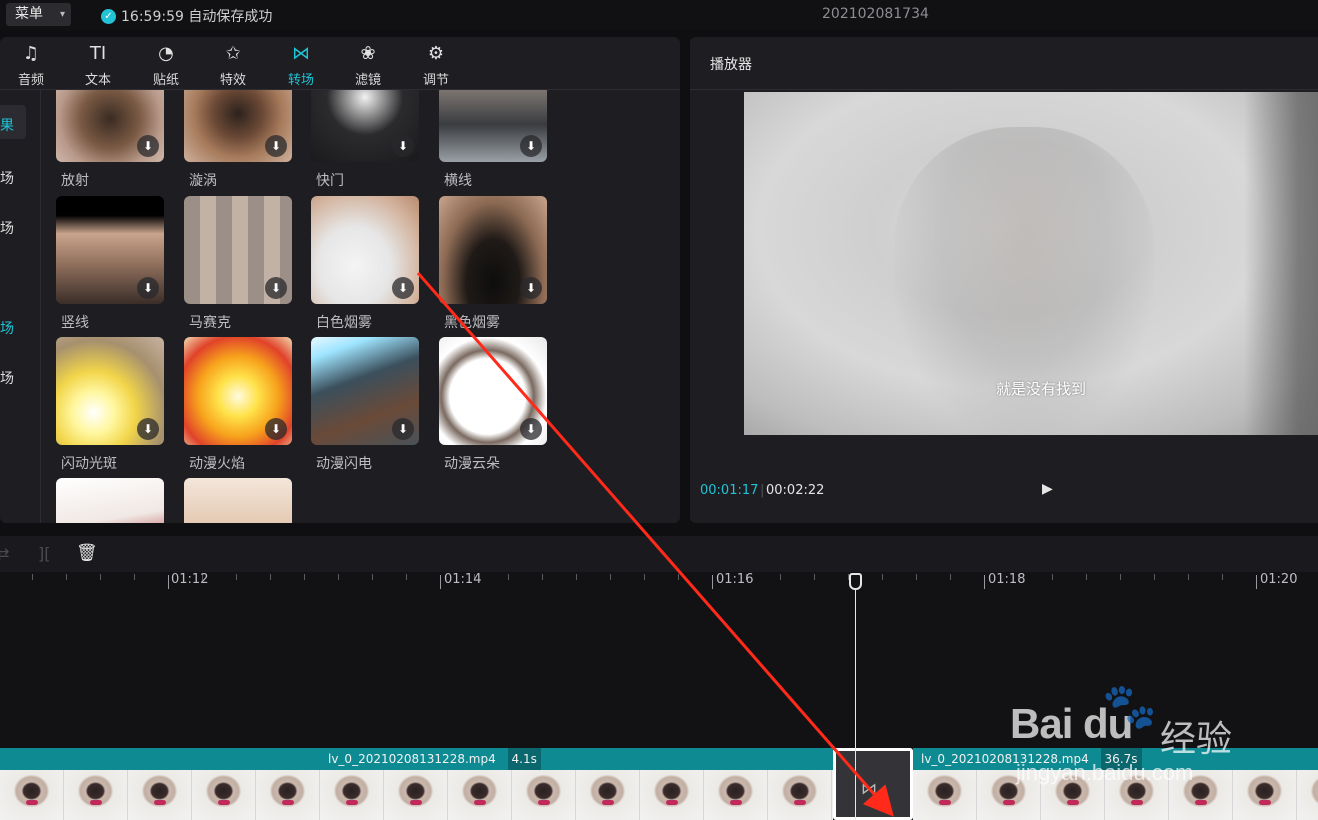 This screenshot has height=820, width=1318. I want to click on effect-card: ⬇ 快门, so click(365, 140).